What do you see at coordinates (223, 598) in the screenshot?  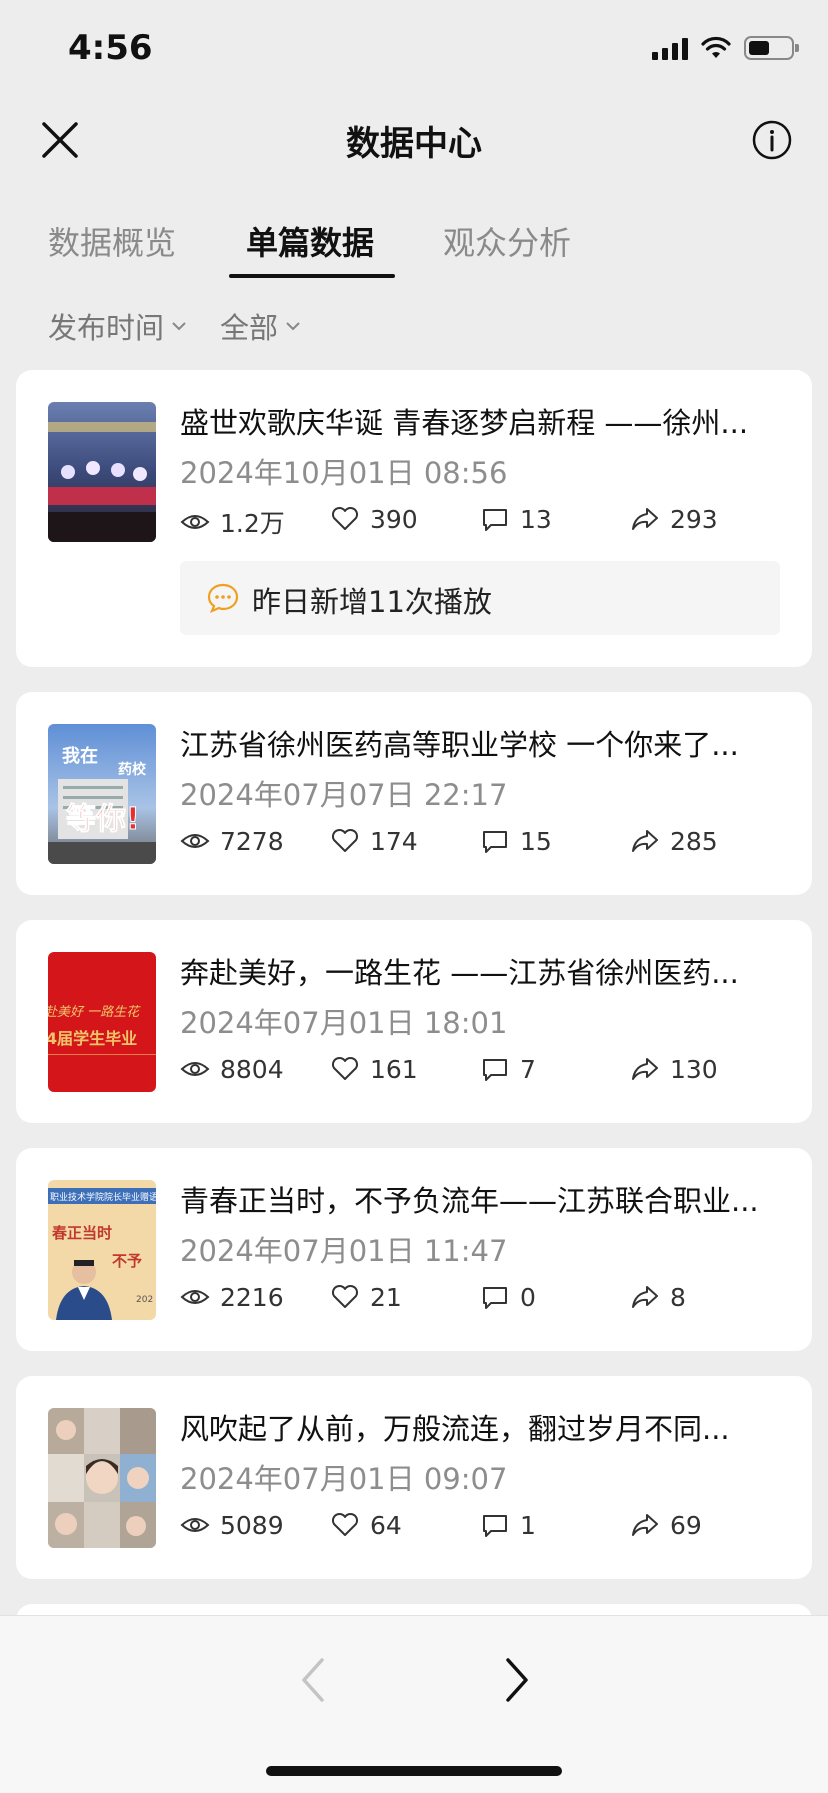 I see `message-bubble-icon` at bounding box center [223, 598].